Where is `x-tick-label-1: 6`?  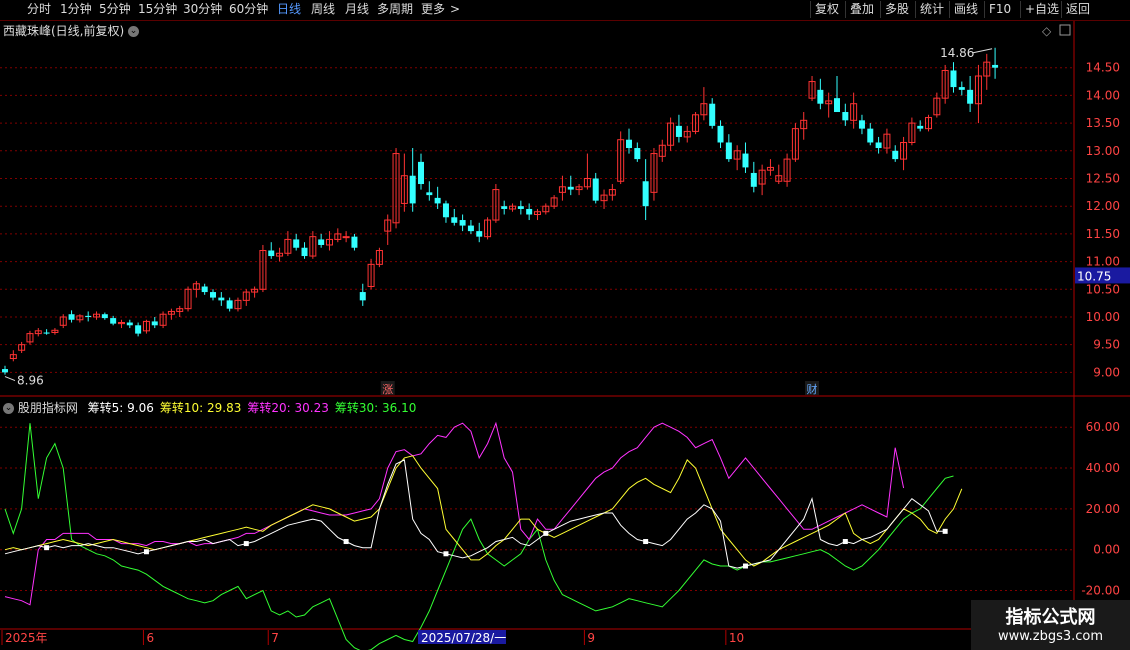
x-tick-label-1: 6 is located at coordinates (150, 638).